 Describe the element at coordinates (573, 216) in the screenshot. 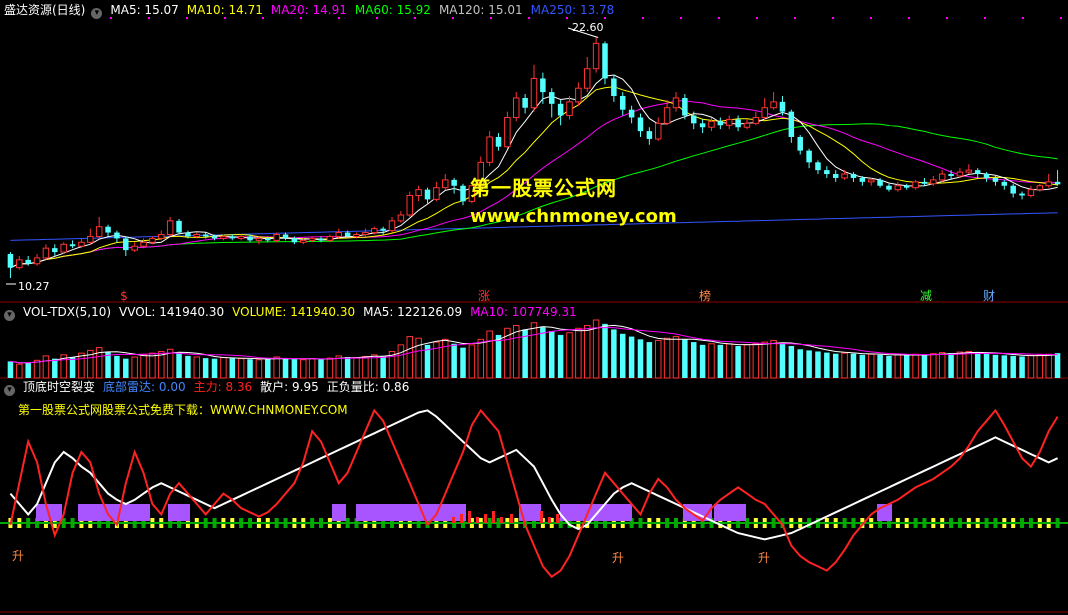

I see `watermark-url: www.chnmoney.com` at that location.